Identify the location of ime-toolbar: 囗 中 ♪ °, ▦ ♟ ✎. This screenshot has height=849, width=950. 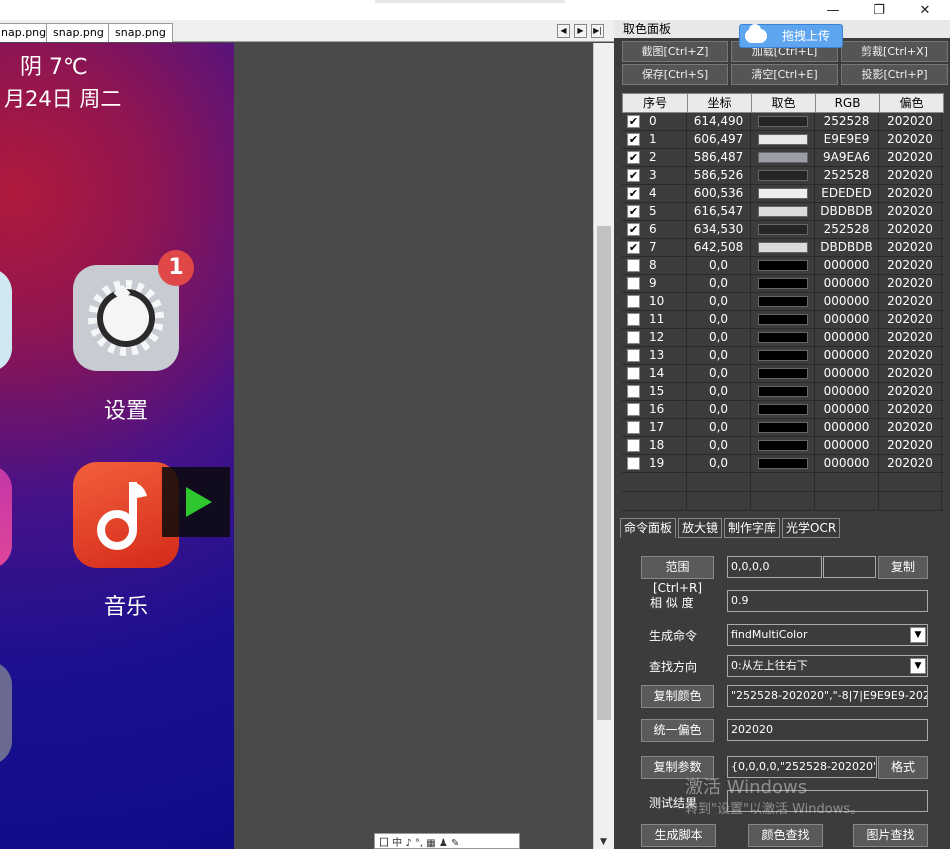
(447, 841).